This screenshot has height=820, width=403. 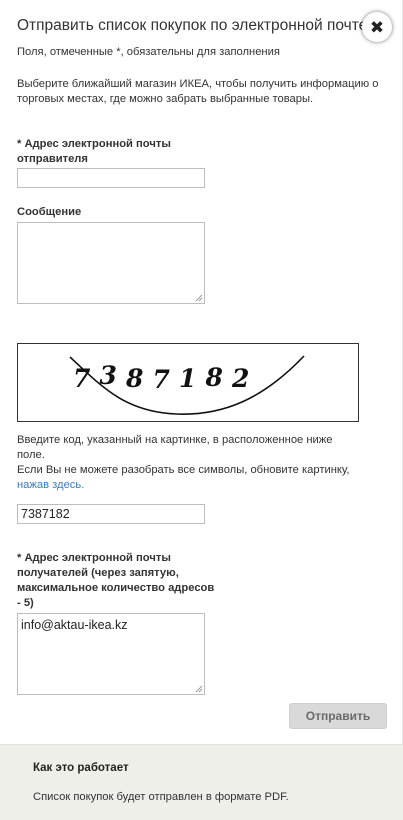 What do you see at coordinates (187, 378) in the screenshot?
I see `captcha-digit: 1` at bounding box center [187, 378].